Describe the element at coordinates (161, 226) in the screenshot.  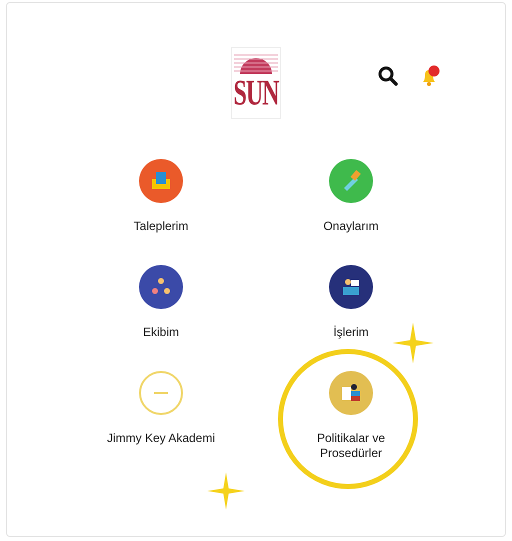
I see `menu-label: Taleplerim` at that location.